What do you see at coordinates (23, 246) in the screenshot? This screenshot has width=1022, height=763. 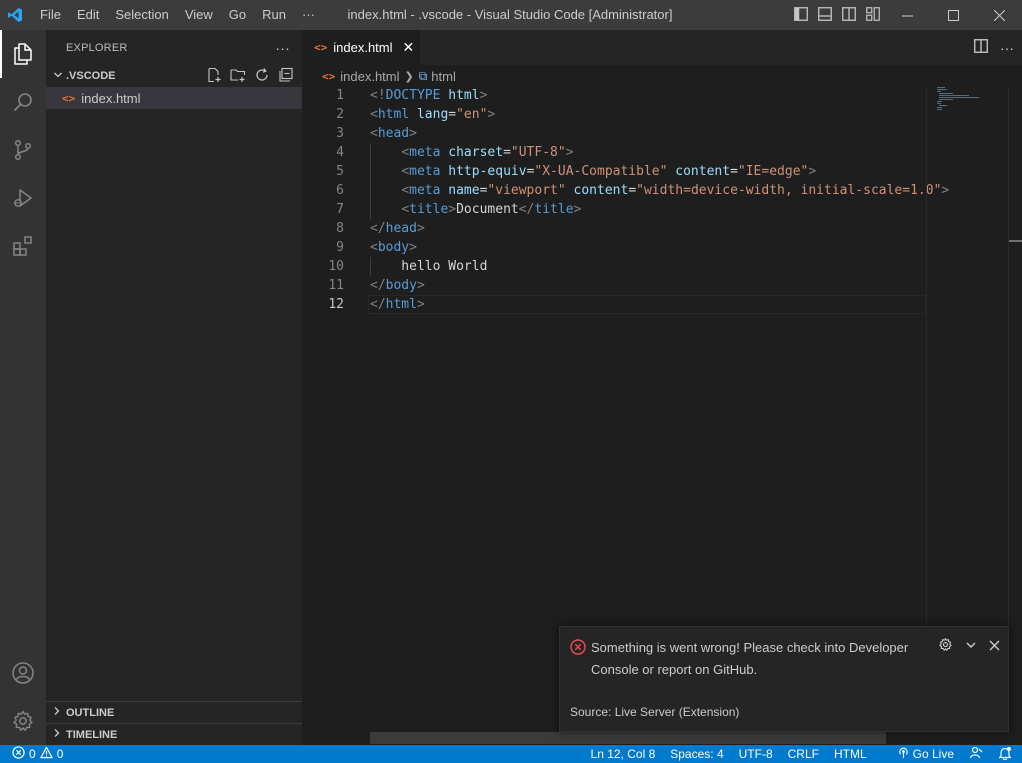 I see `extensions-icon` at bounding box center [23, 246].